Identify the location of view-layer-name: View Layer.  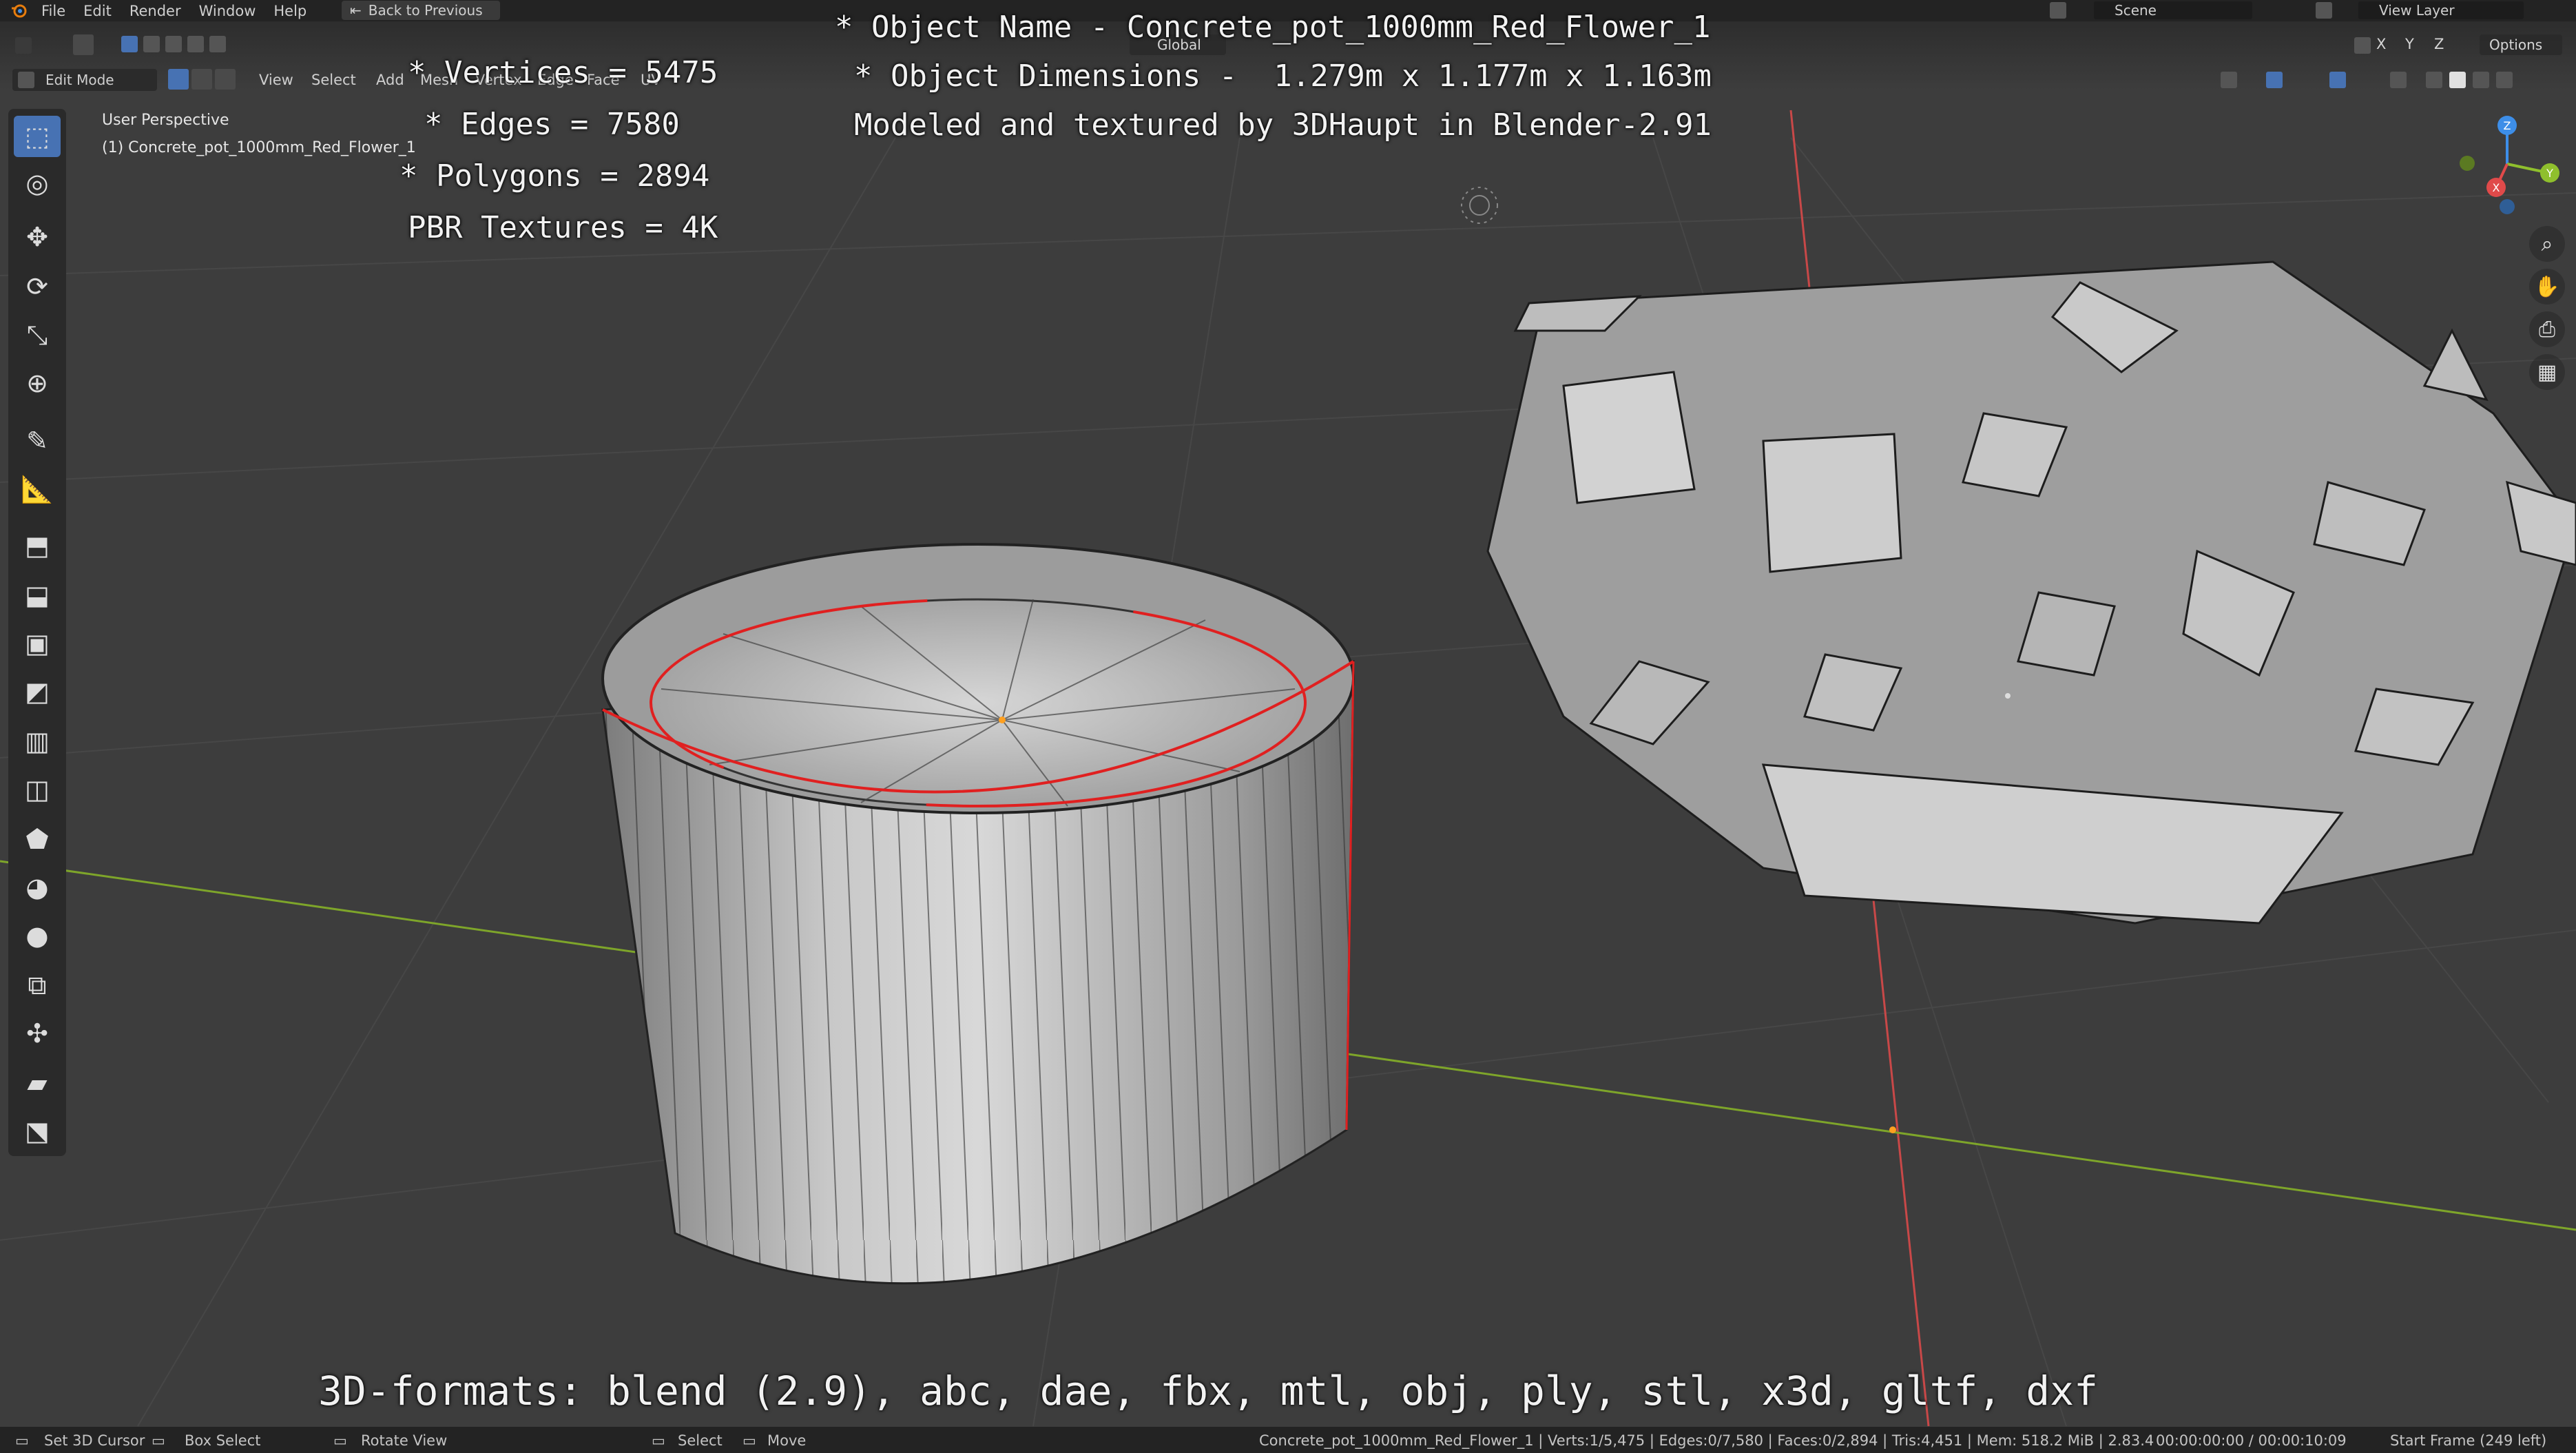
(2417, 10).